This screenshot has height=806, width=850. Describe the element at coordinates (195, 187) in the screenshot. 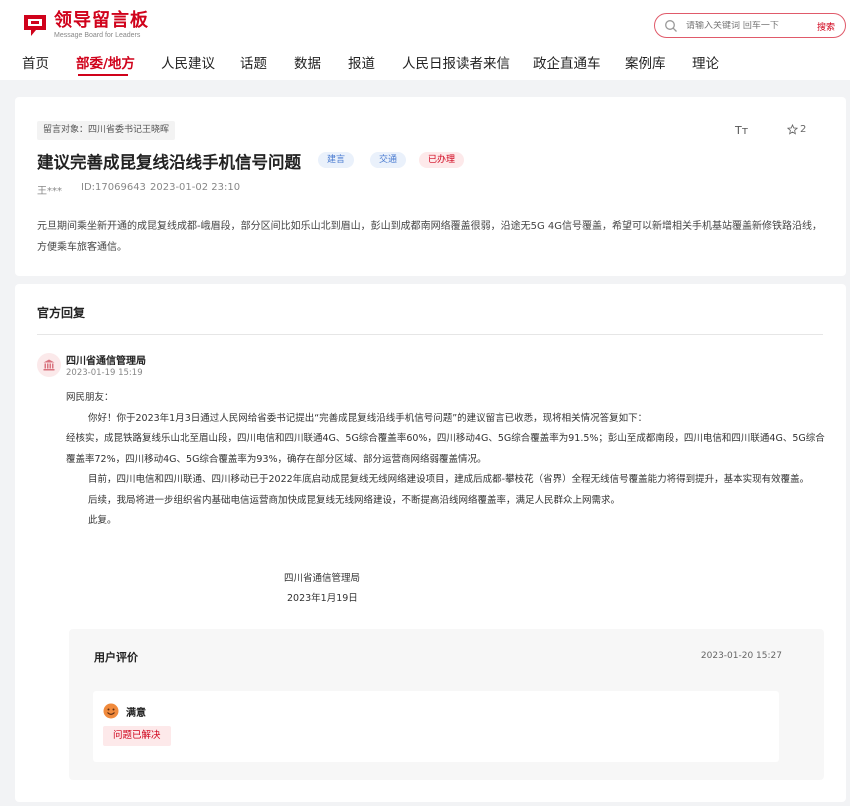

I see `message-datetime: 2023-01-02 23:10` at that location.